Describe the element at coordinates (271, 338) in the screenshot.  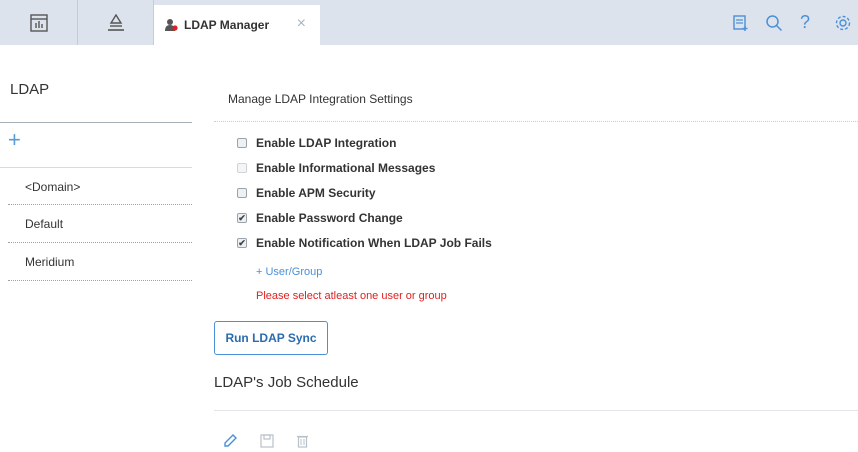
I see `run-ldap-sync-button: Run LDAP Sync` at that location.